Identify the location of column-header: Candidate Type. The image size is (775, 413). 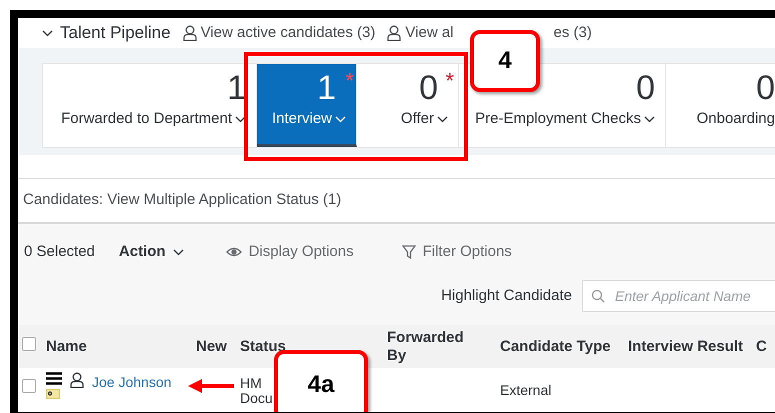
(555, 346).